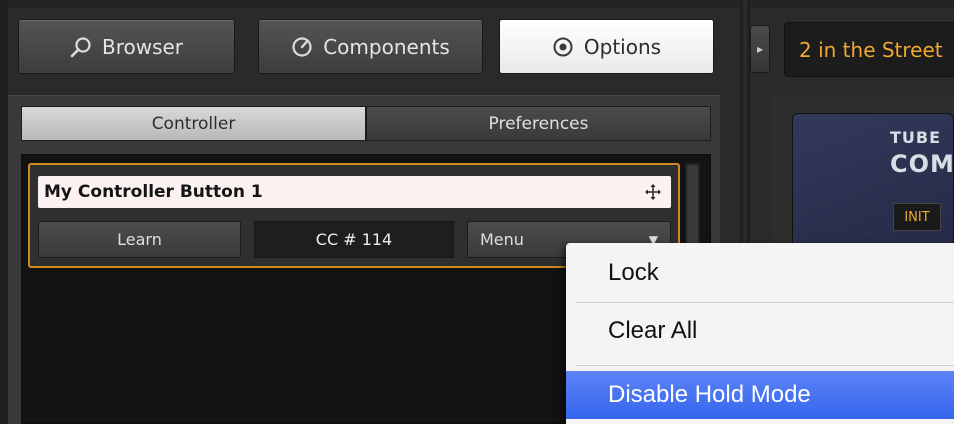  I want to click on move-icon, so click(653, 194).